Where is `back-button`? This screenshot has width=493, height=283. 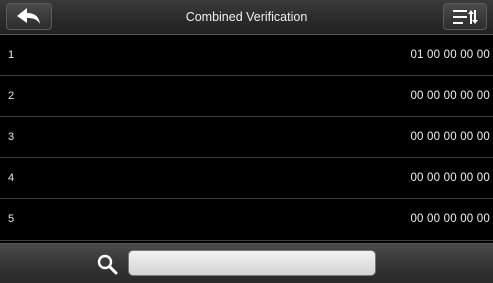
back-button is located at coordinates (29, 16).